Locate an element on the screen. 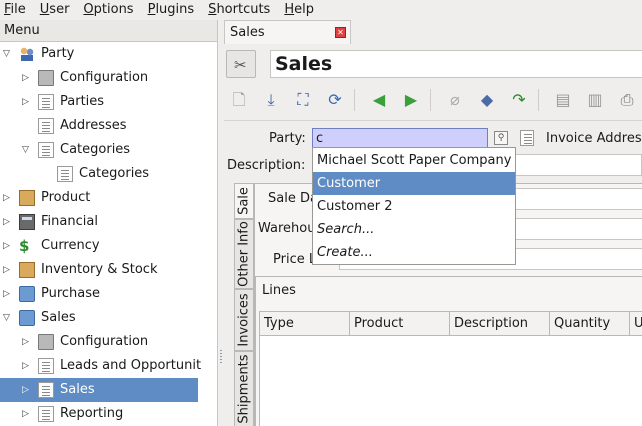 The image size is (642, 426). search-icon: ⚲ is located at coordinates (501, 138).